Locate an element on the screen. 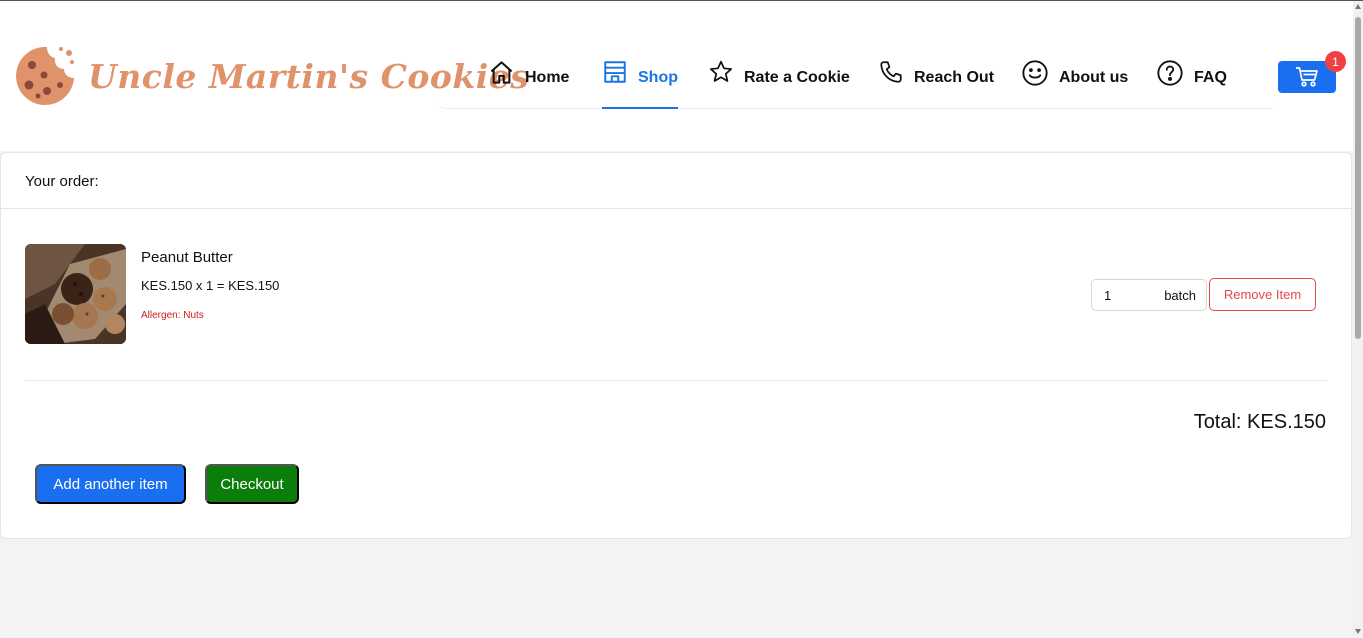 The height and width of the screenshot is (638, 1363). home-icon is located at coordinates (501, 72).